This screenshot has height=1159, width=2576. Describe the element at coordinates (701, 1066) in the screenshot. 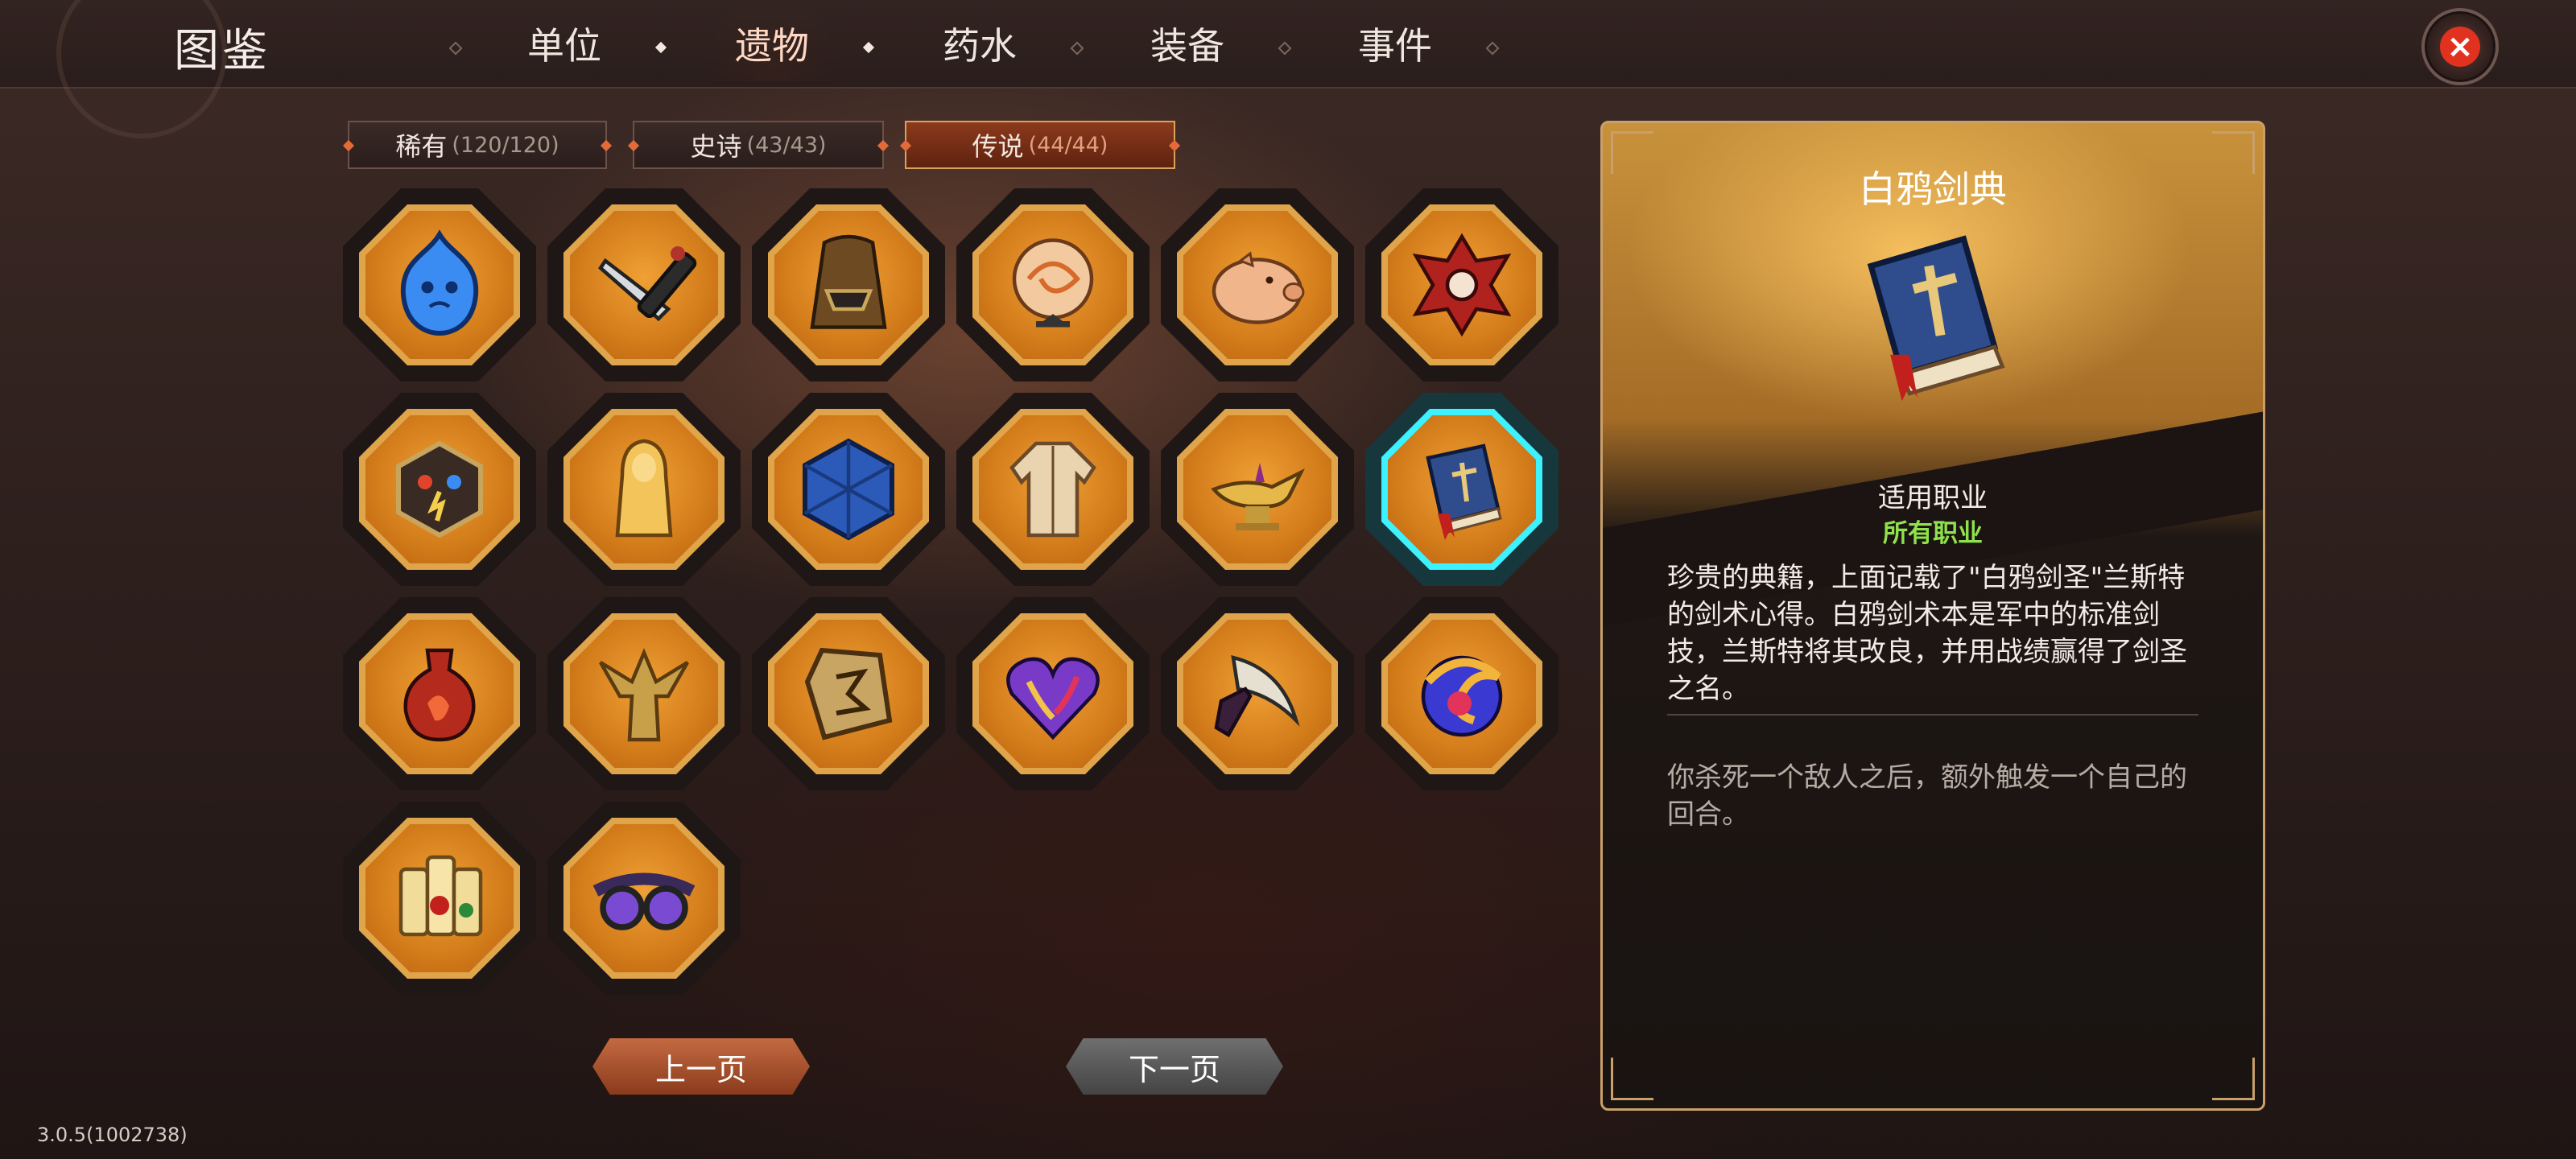

I see `previous-page-button: 上一页` at that location.